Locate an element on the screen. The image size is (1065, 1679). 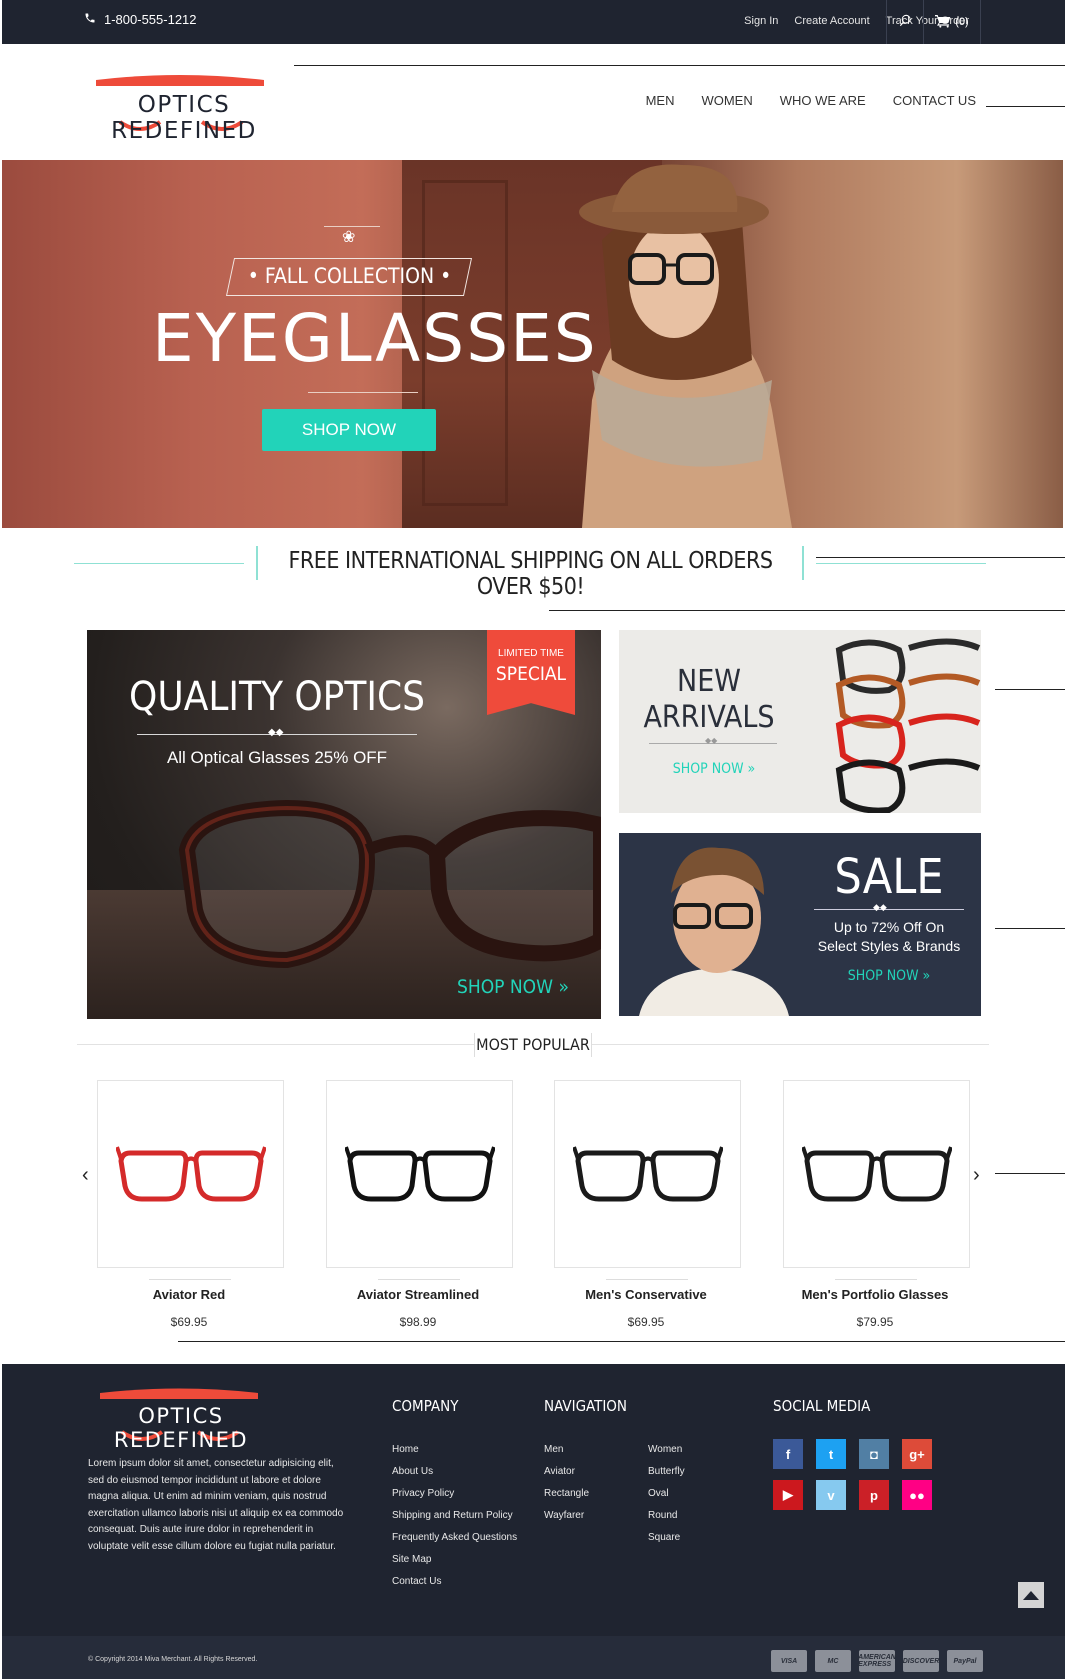
arrivals-shop-now-link: SHOP NOW » is located at coordinates (714, 769).